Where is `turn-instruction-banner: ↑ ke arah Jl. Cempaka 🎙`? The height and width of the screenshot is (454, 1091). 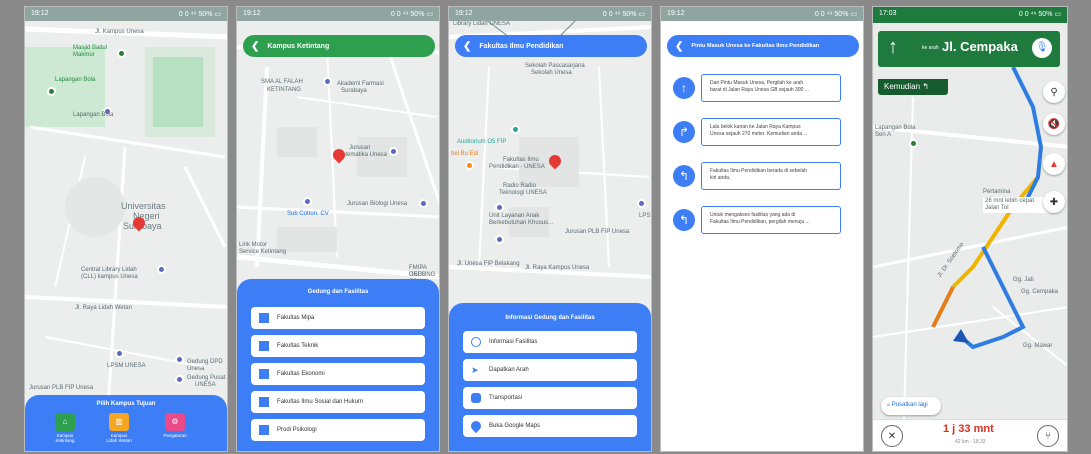 turn-instruction-banner: ↑ ke arah Jl. Cempaka 🎙 is located at coordinates (969, 49).